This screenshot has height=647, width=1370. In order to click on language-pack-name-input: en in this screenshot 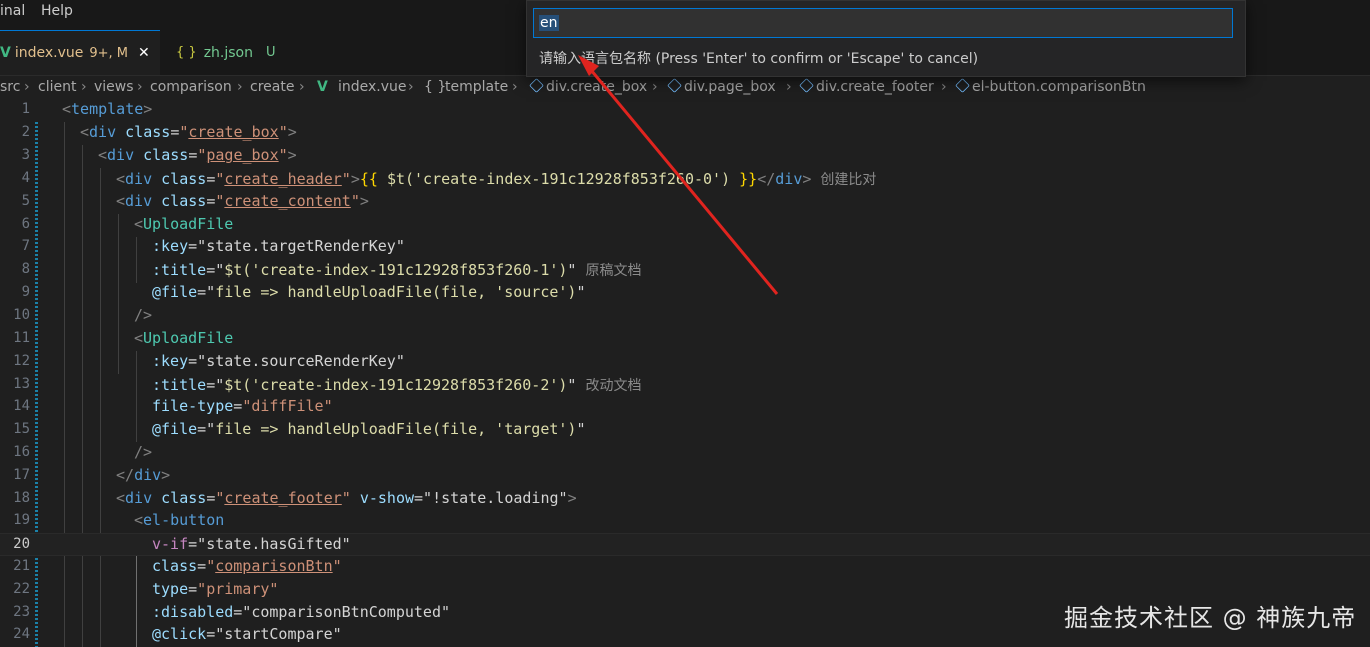, I will do `click(883, 23)`.